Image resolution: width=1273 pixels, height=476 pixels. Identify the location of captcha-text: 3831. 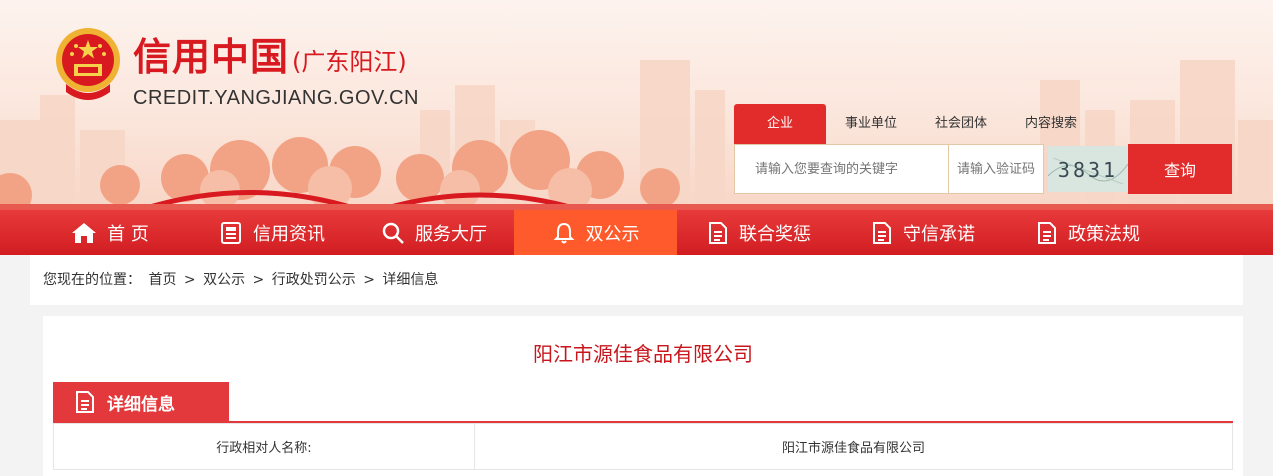
(1088, 170).